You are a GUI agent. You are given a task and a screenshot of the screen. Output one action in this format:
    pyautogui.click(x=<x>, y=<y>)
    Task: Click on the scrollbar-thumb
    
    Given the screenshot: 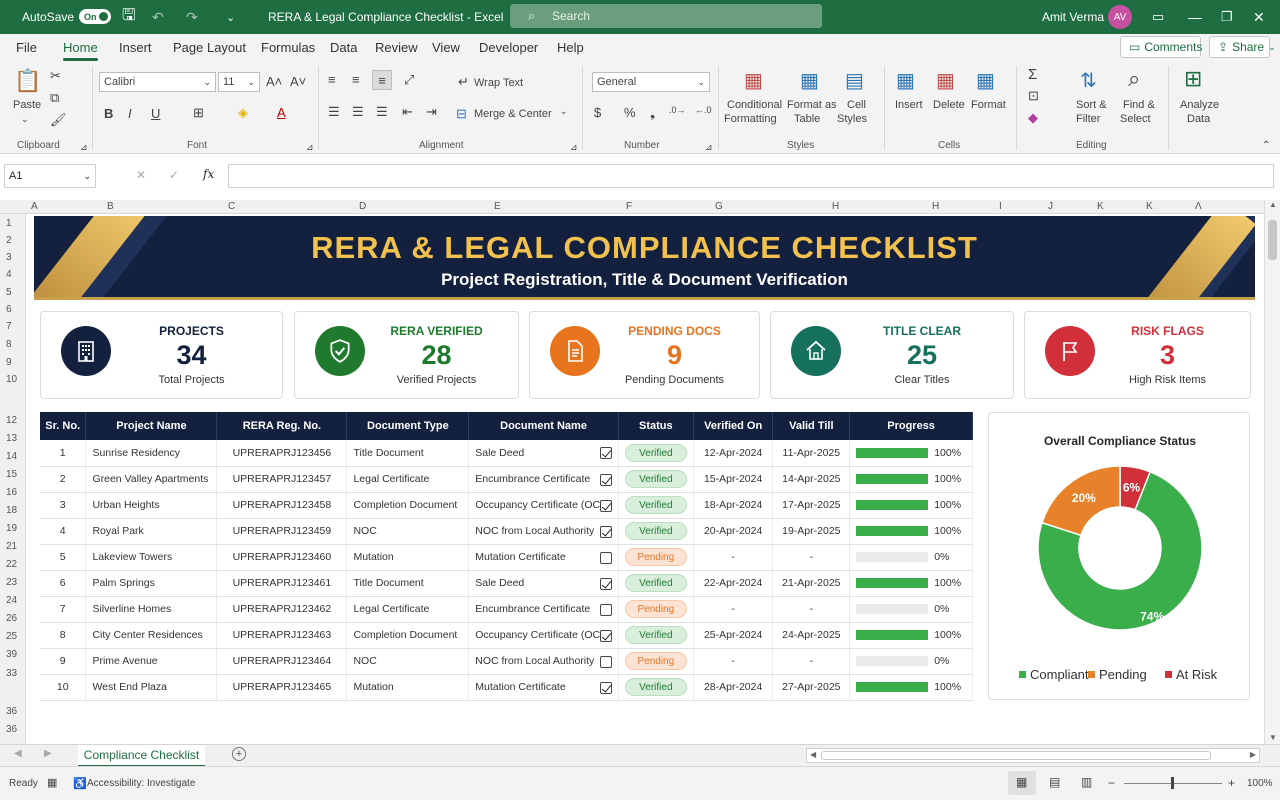 What is the action you would take?
    pyautogui.click(x=1016, y=755)
    